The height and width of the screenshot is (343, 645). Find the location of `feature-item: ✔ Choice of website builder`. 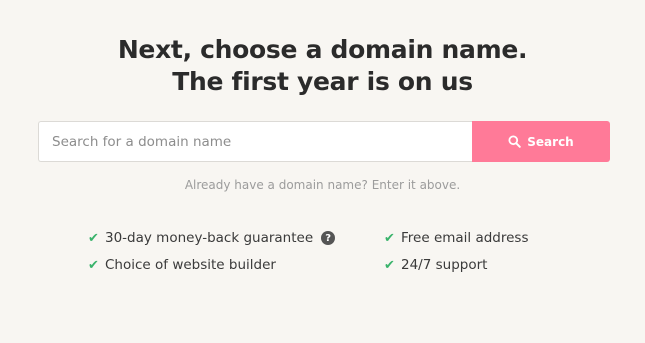

feature-item: ✔ Choice of website builder is located at coordinates (182, 265).